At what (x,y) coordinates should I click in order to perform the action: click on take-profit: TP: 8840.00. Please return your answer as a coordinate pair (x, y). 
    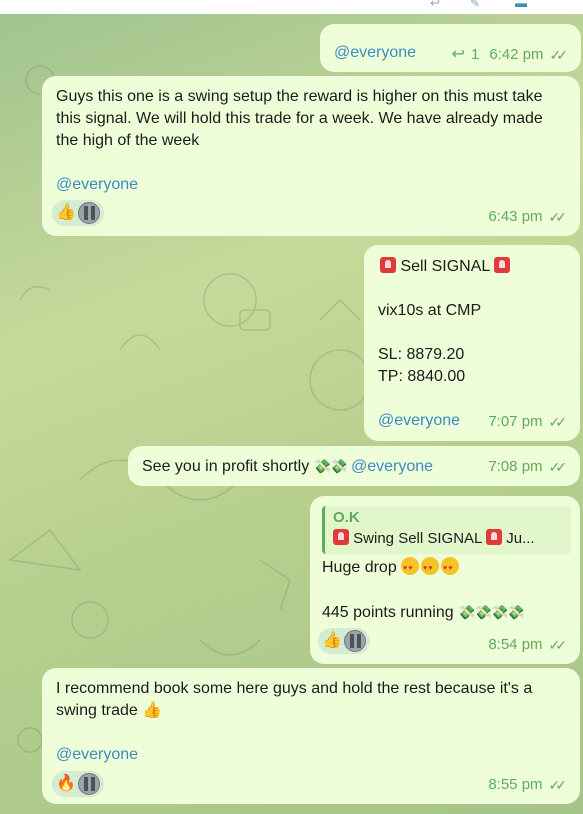
    Looking at the image, I should click on (422, 376).